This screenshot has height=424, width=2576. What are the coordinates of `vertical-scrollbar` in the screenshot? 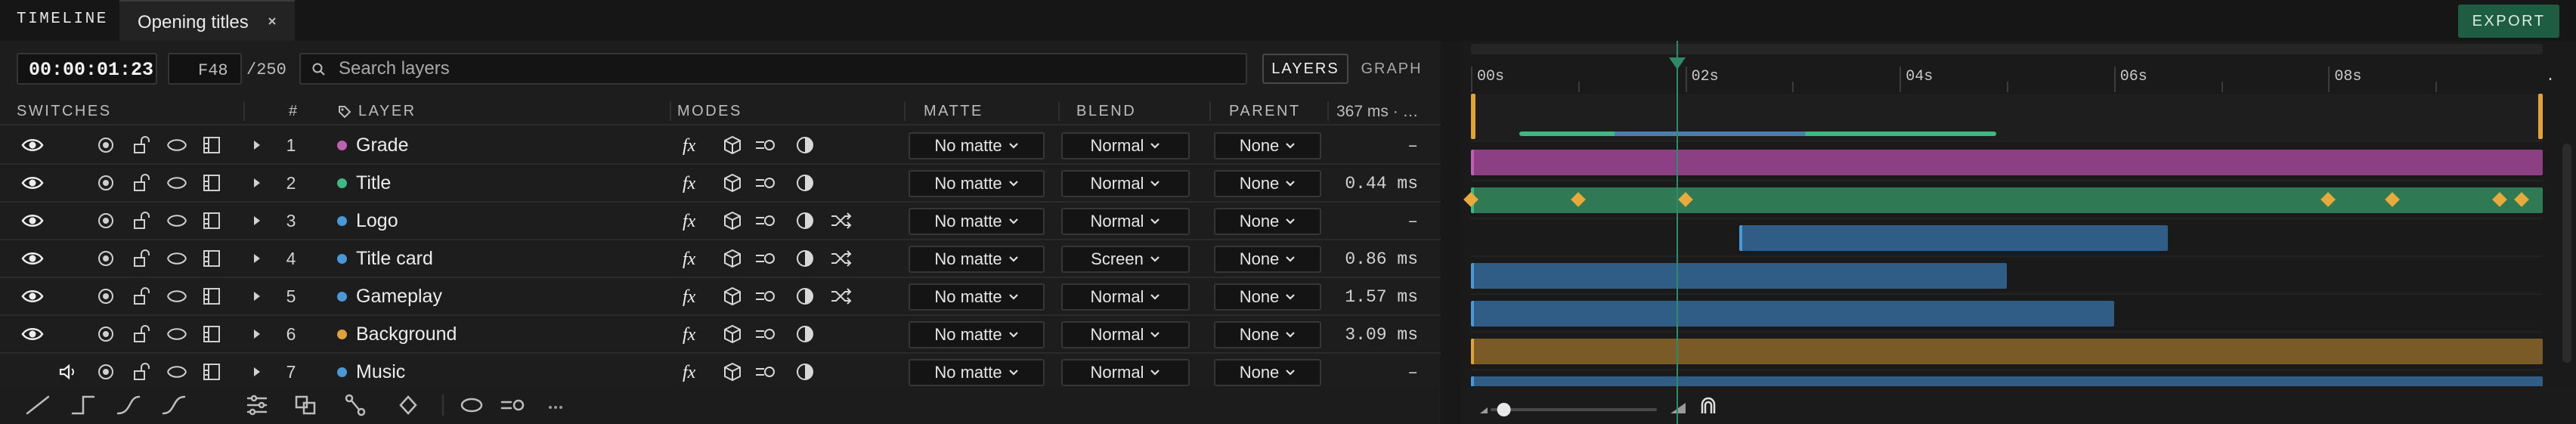 It's located at (2566, 253).